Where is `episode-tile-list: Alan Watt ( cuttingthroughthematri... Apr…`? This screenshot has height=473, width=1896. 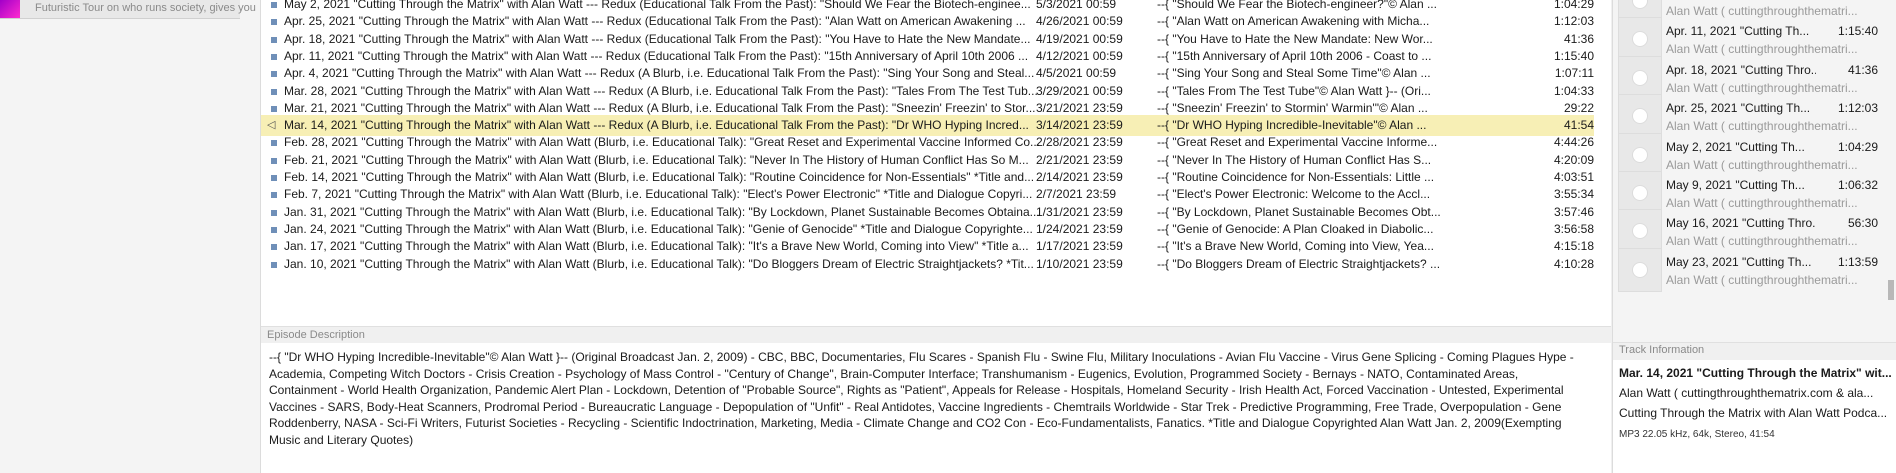 episode-tile-list: Alan Watt ( cuttingthroughthematri... Apr… is located at coordinates (1754, 163).